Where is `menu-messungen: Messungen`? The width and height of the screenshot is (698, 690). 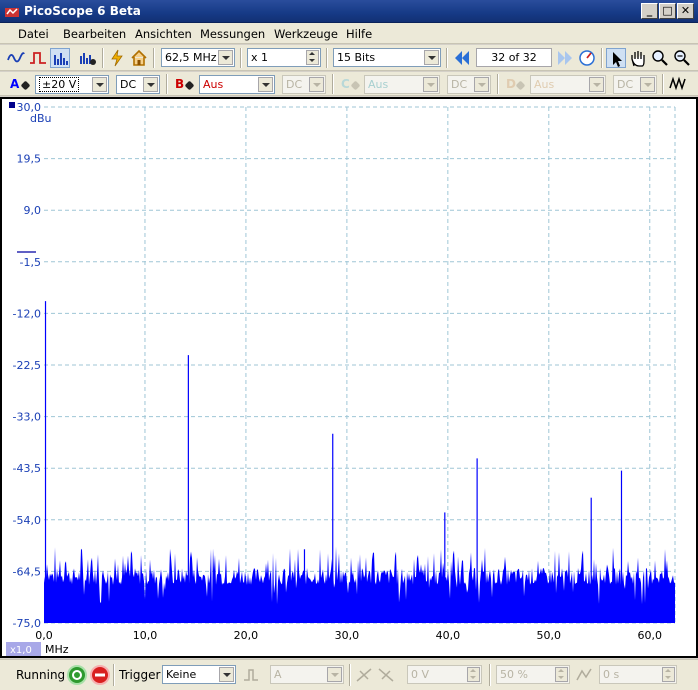
menu-messungen: Messungen is located at coordinates (232, 34).